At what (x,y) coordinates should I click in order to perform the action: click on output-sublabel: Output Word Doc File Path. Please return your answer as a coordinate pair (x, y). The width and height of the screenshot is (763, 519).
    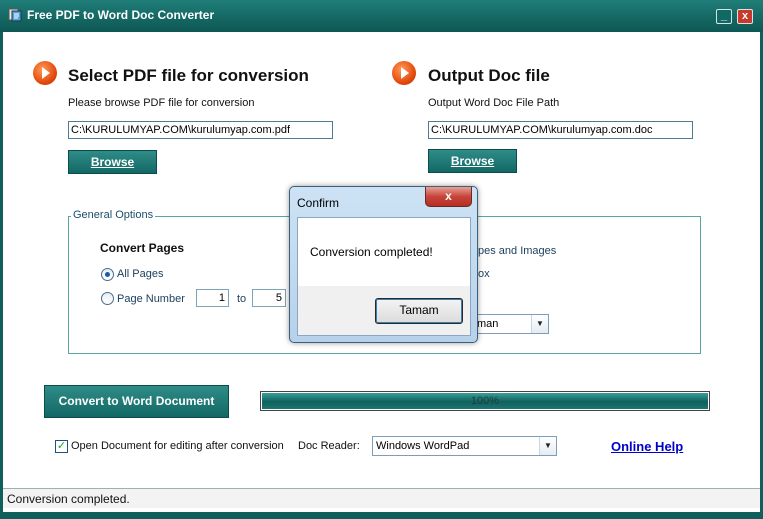
    Looking at the image, I should click on (494, 103).